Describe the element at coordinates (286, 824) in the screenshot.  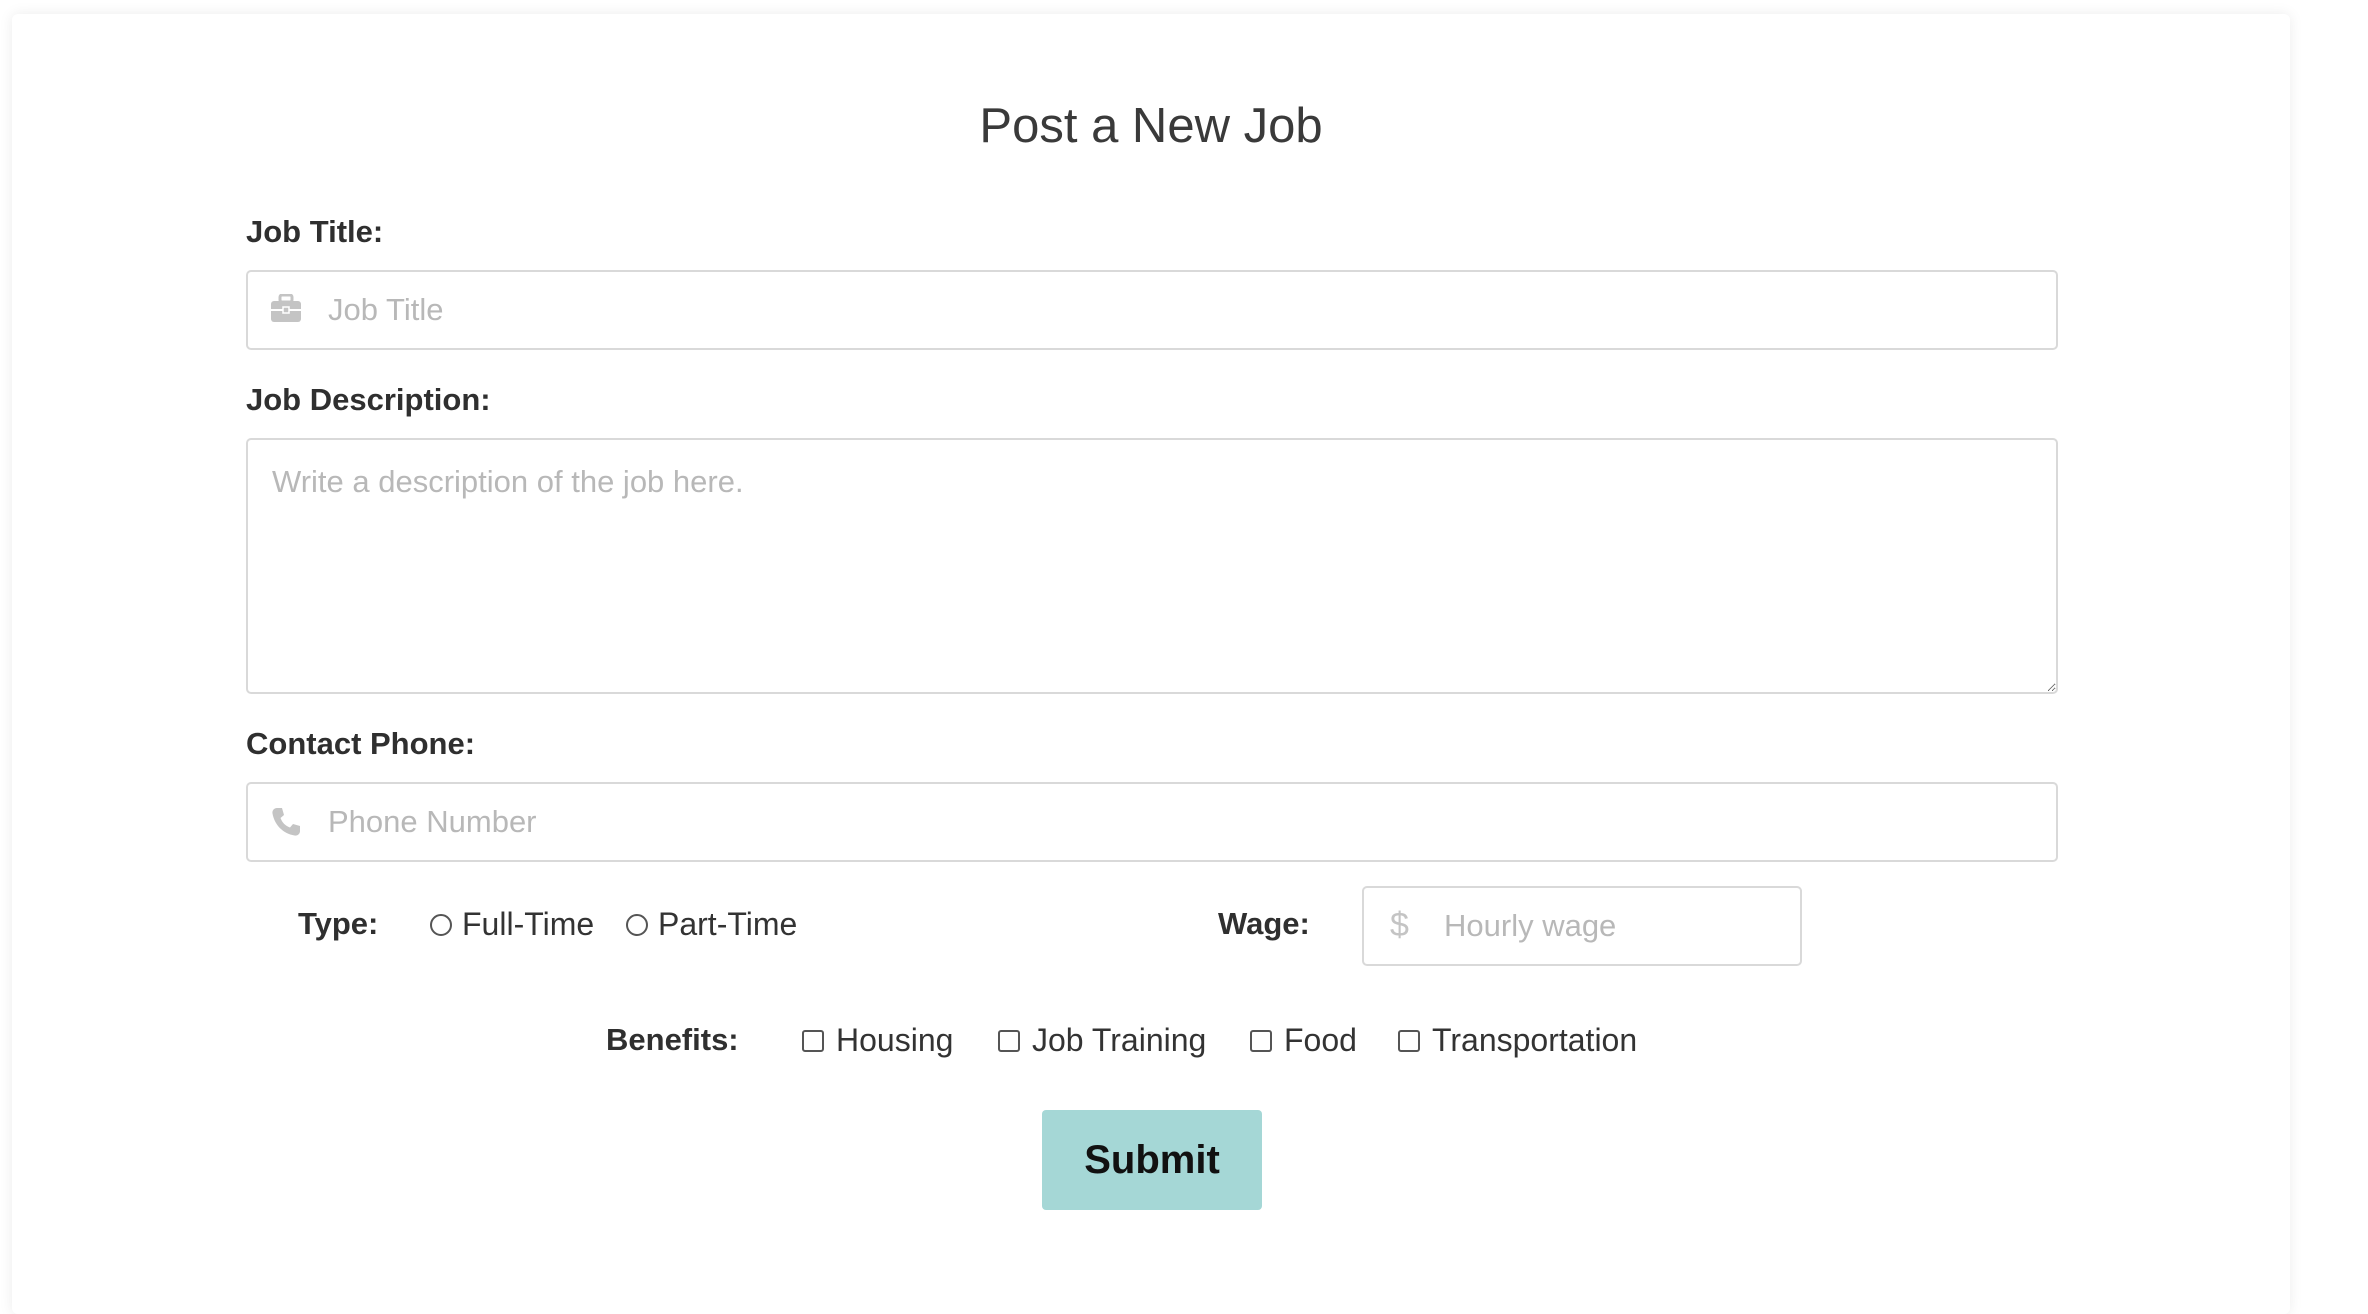
I see `phone-icon` at that location.